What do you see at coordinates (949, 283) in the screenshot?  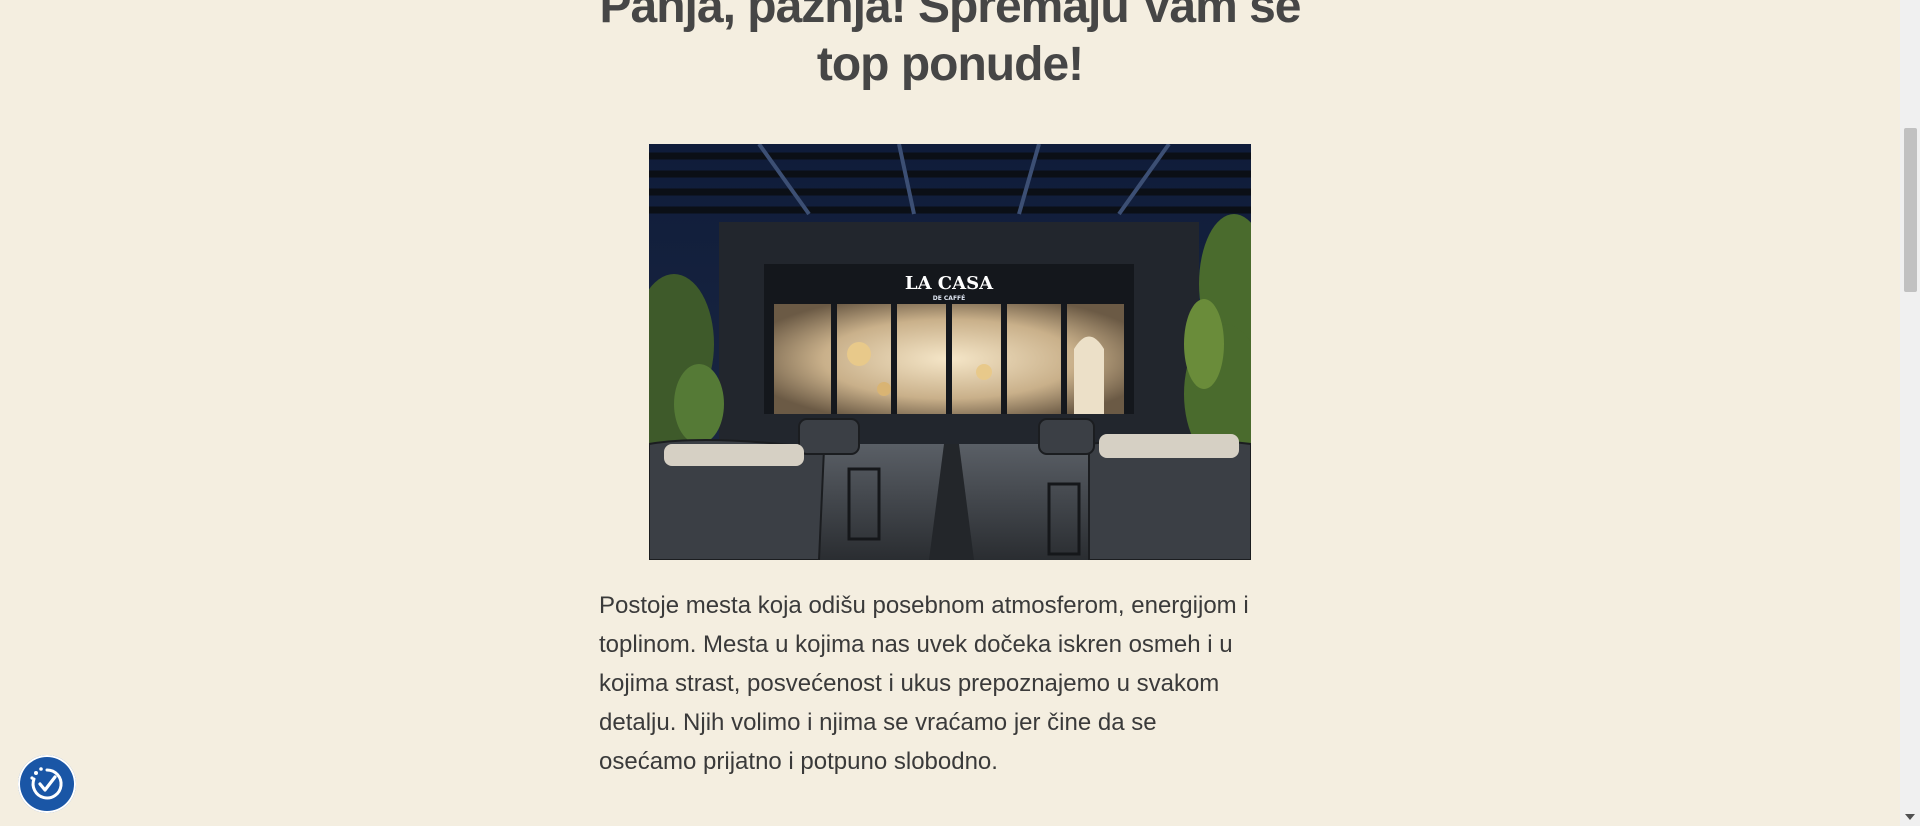 I see `sign-text: LA CASA` at bounding box center [949, 283].